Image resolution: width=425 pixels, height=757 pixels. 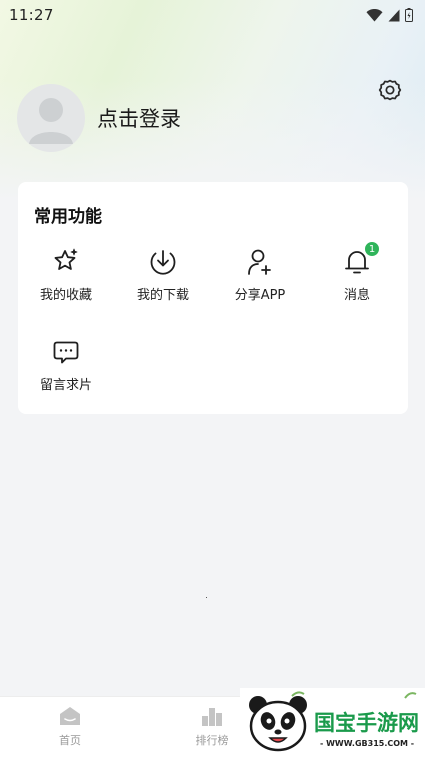 I want to click on message-count-badge: 1, so click(x=372, y=249).